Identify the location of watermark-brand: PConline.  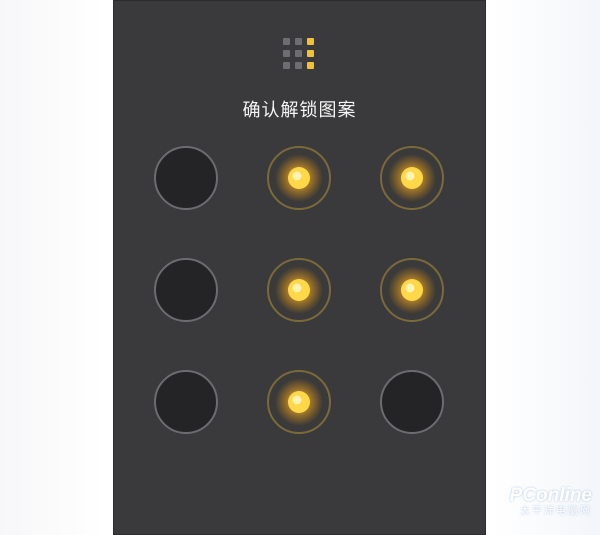
(550, 495).